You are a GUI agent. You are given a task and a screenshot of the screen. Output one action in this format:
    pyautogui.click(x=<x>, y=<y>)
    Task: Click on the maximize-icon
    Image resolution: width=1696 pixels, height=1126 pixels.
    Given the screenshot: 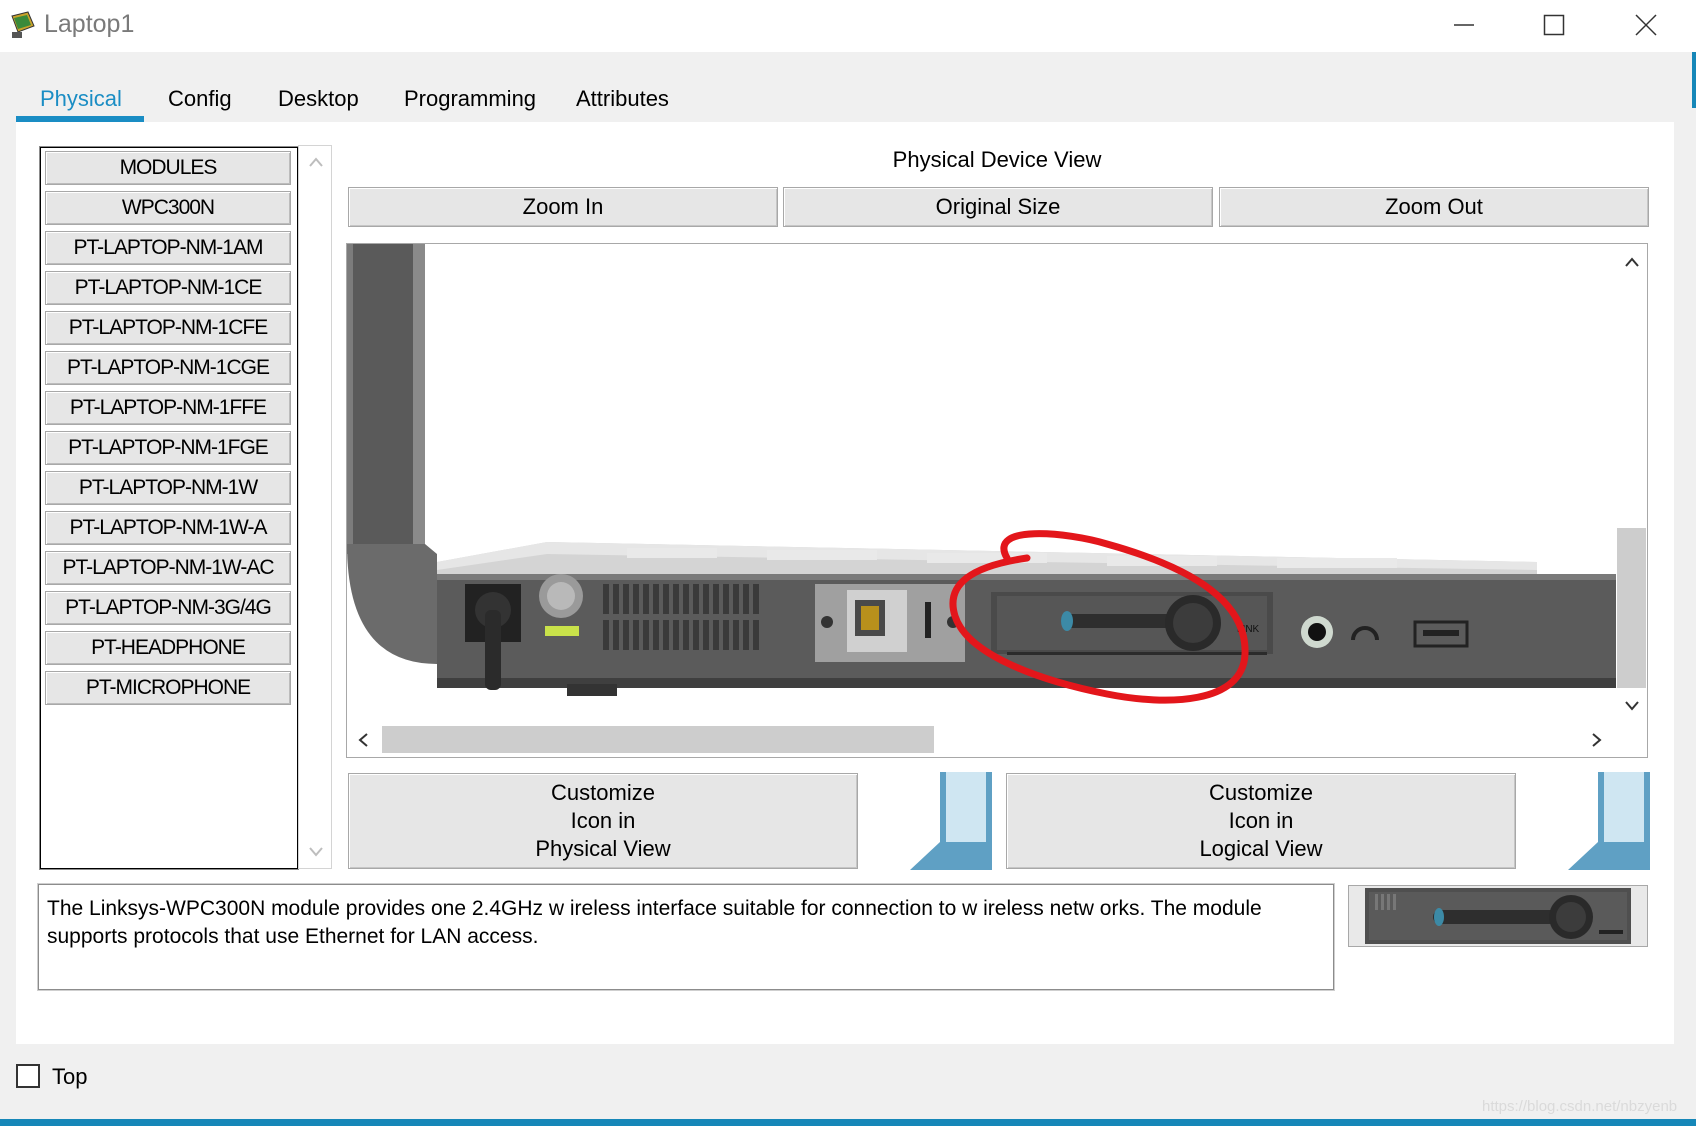 What is the action you would take?
    pyautogui.click(x=1554, y=25)
    